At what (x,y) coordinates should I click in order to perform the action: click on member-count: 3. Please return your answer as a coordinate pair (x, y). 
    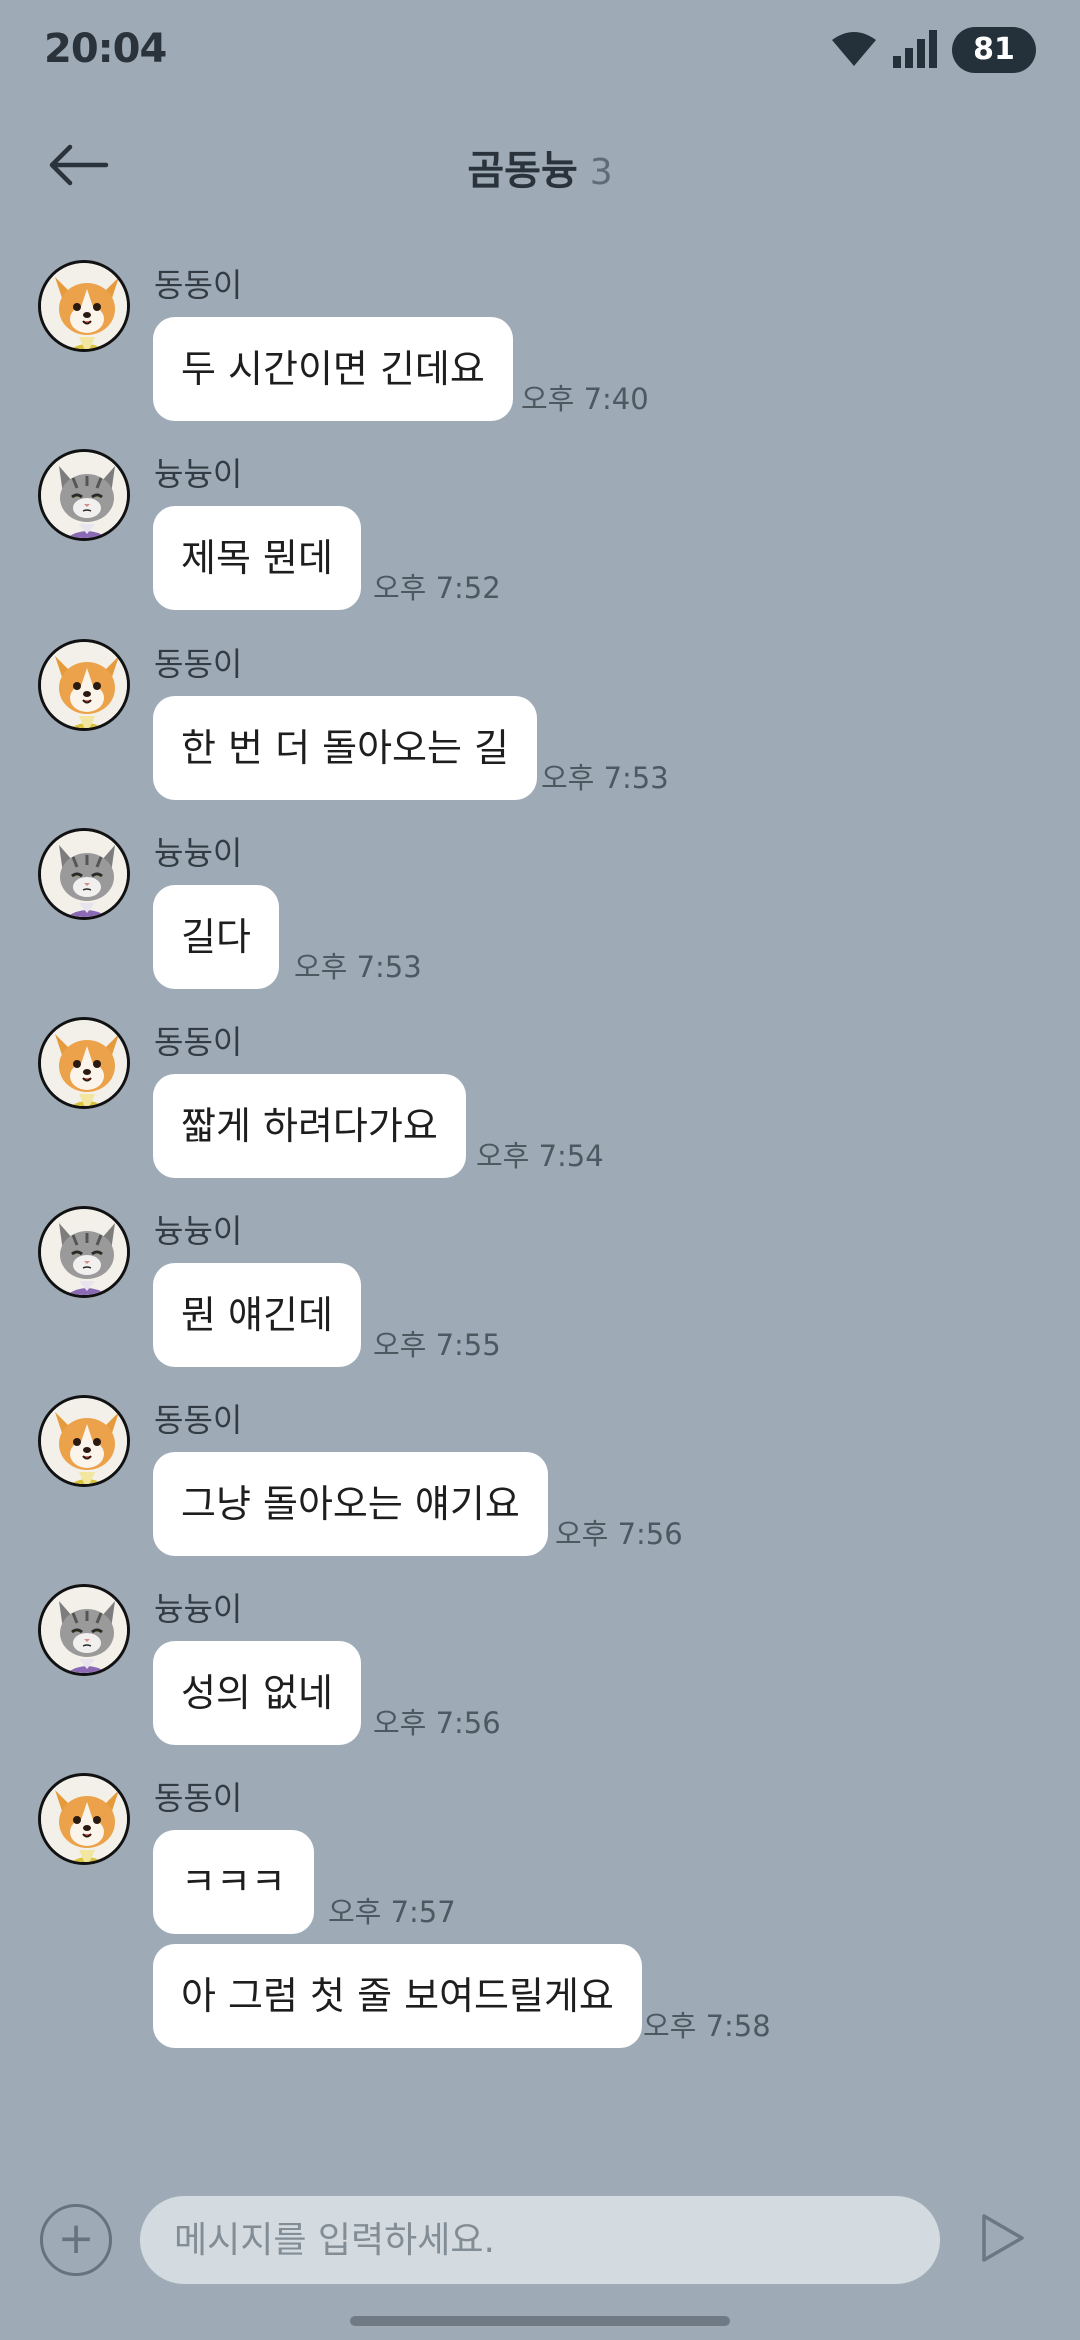
    Looking at the image, I should click on (601, 172).